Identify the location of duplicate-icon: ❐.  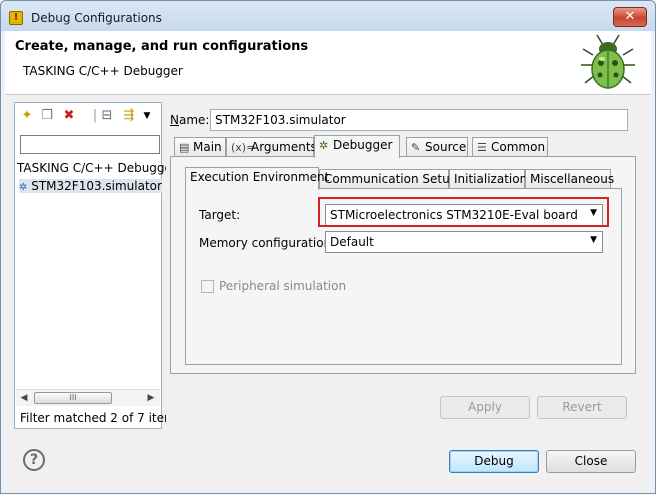
(47, 116).